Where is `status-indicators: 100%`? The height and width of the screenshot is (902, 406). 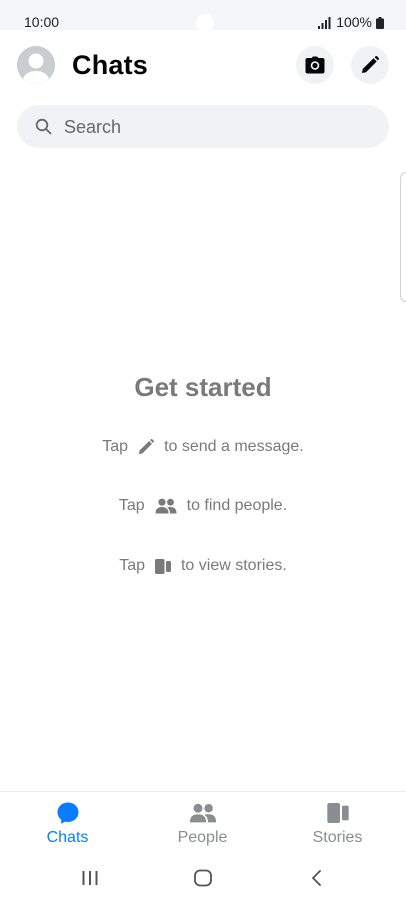 status-indicators: 100% is located at coordinates (351, 22).